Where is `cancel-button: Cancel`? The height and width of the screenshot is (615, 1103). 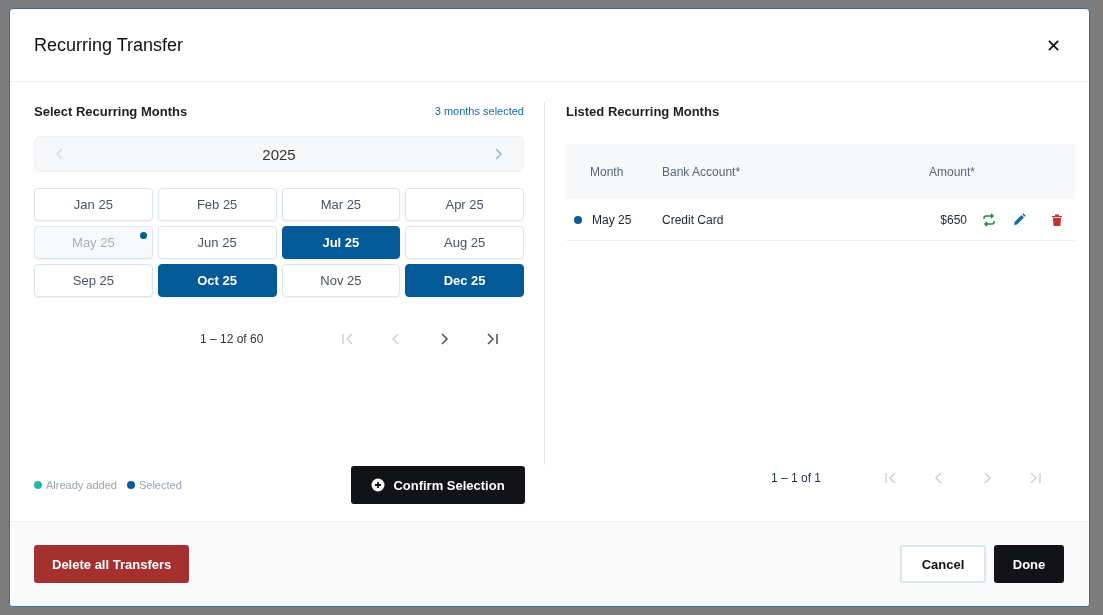 cancel-button: Cancel is located at coordinates (943, 564).